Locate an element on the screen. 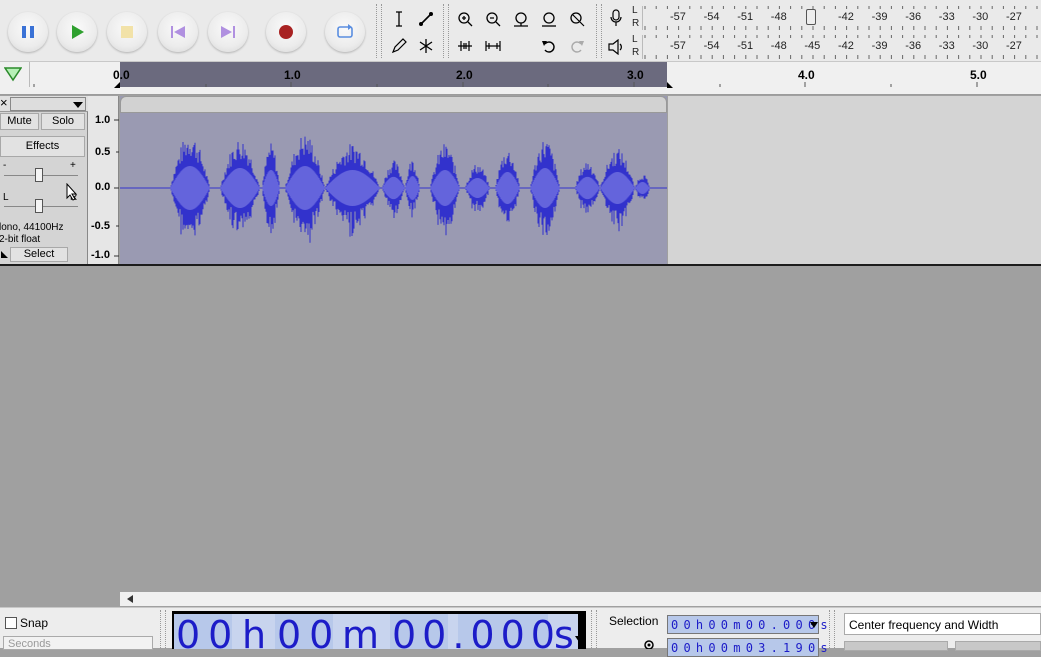  selection-tool is located at coordinates (399, 19).